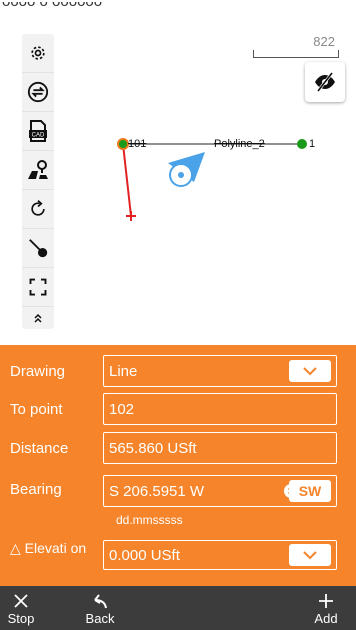 The image size is (356, 630). I want to click on drawing-dropdown-button, so click(310, 371).